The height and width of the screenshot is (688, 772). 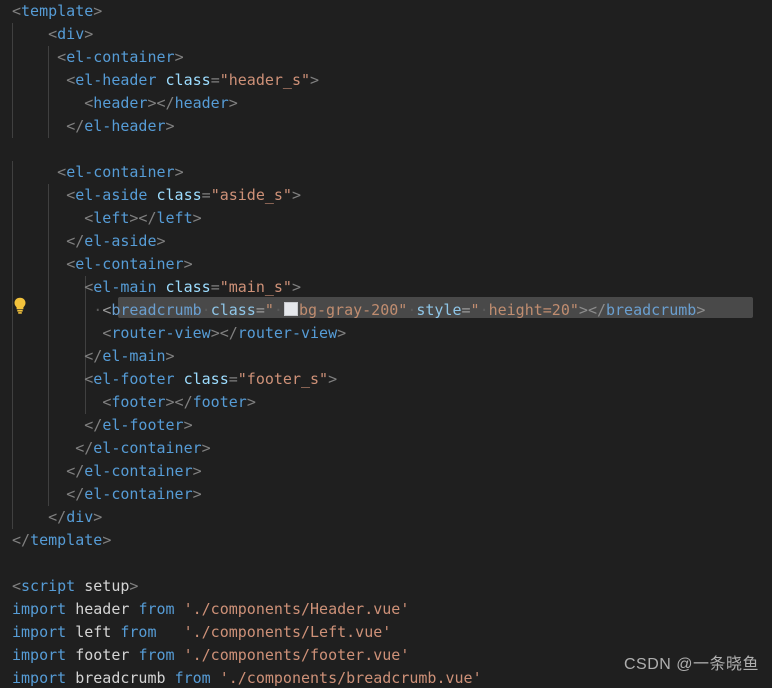 I want to click on code-line-18: <footer></footer>, so click(x=386, y=402).